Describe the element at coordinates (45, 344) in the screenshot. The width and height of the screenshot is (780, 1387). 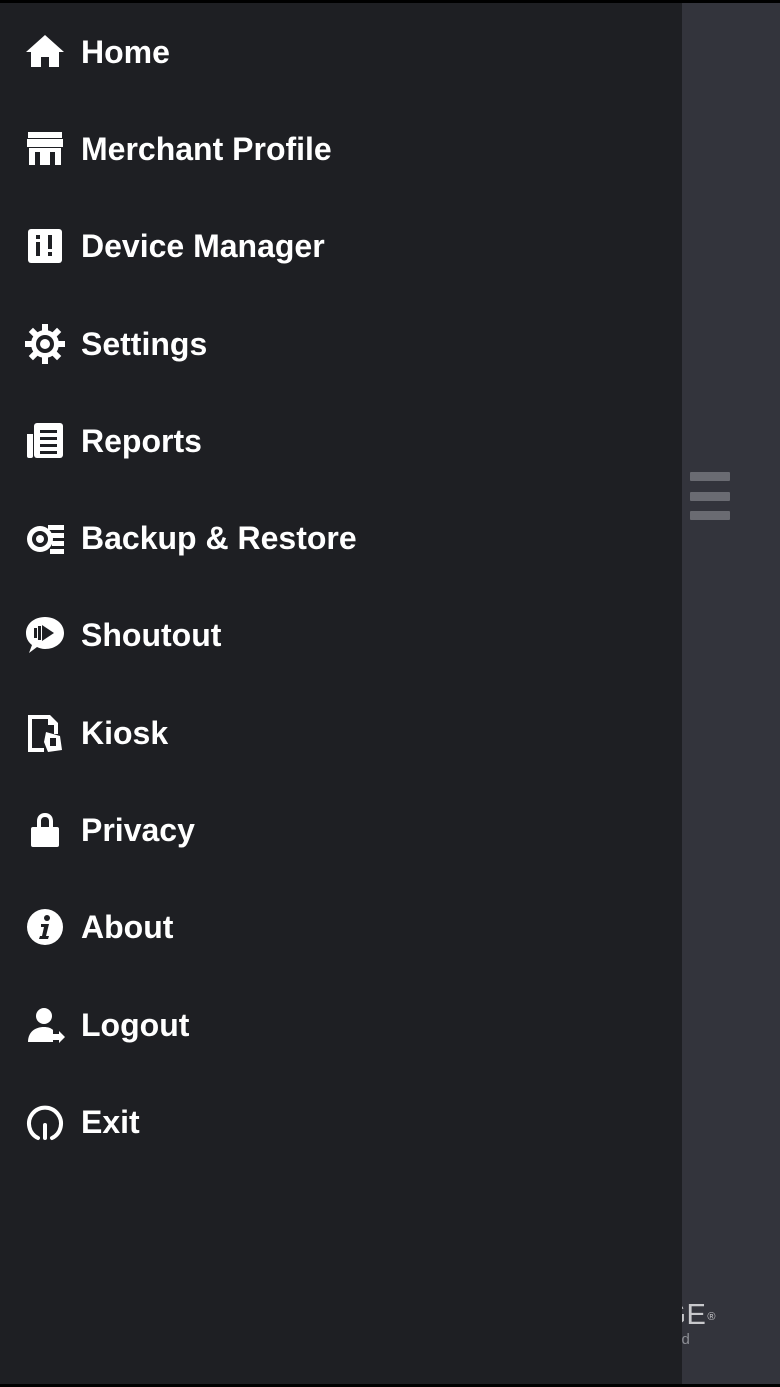
I see `gear-icon` at that location.